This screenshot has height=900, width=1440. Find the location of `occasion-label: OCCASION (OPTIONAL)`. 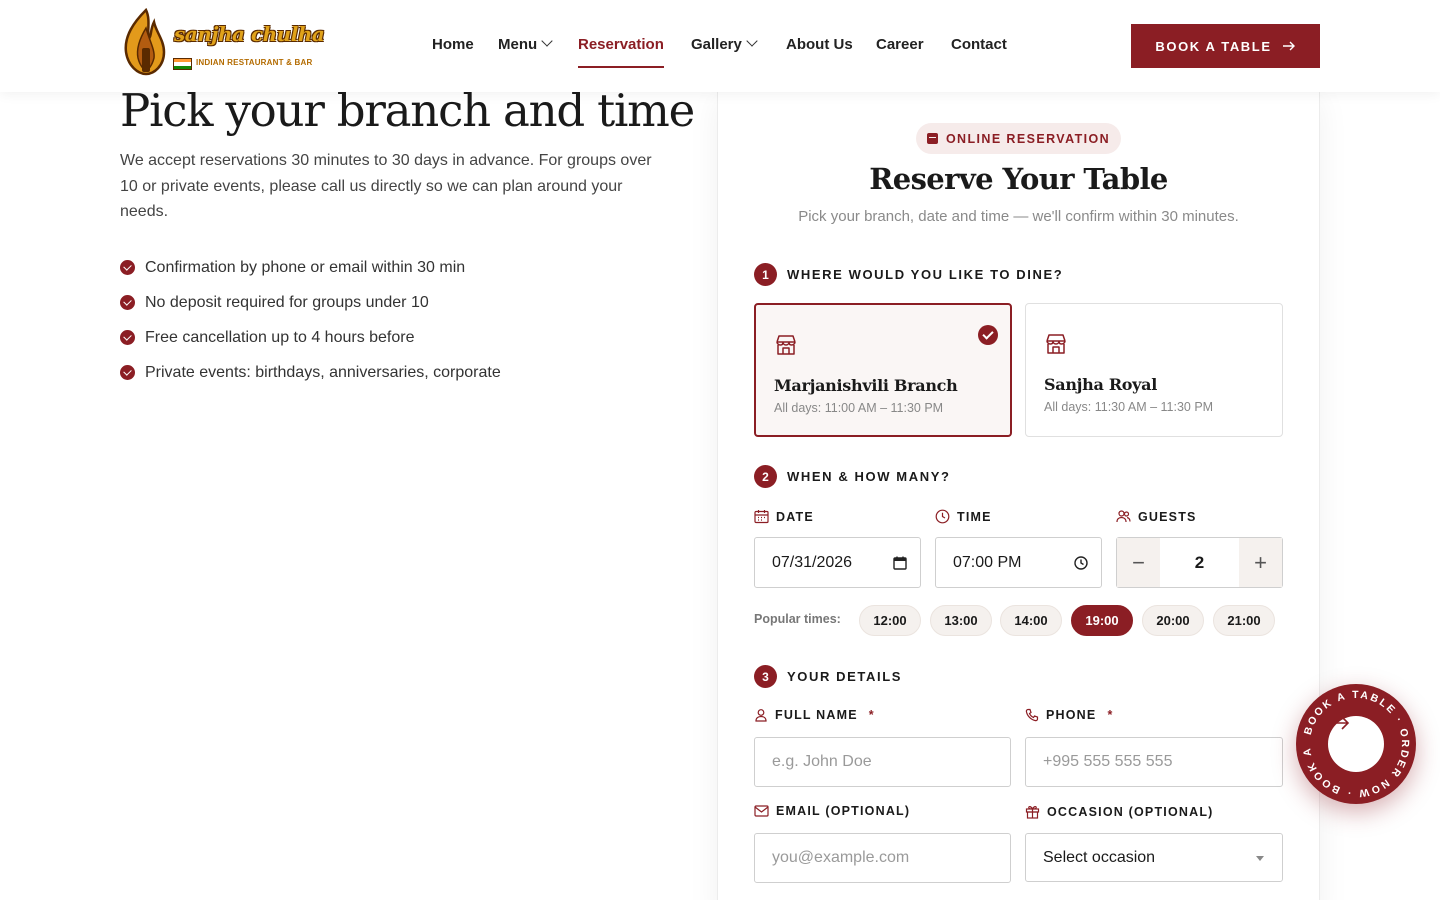

occasion-label: OCCASION (OPTIONAL) is located at coordinates (1119, 811).